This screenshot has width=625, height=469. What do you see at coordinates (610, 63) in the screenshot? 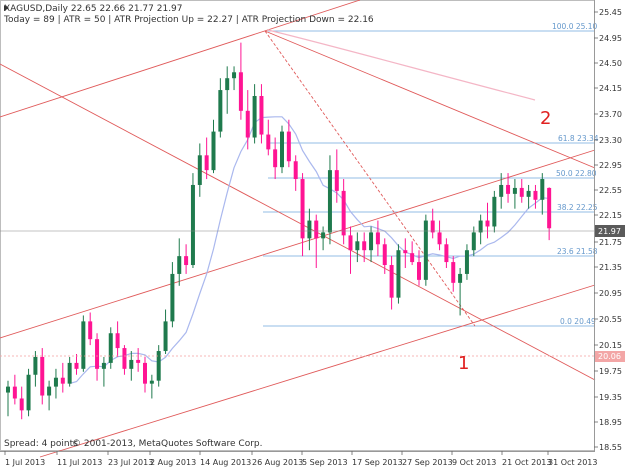
I see `price-tick-label: 24.50` at bounding box center [610, 63].